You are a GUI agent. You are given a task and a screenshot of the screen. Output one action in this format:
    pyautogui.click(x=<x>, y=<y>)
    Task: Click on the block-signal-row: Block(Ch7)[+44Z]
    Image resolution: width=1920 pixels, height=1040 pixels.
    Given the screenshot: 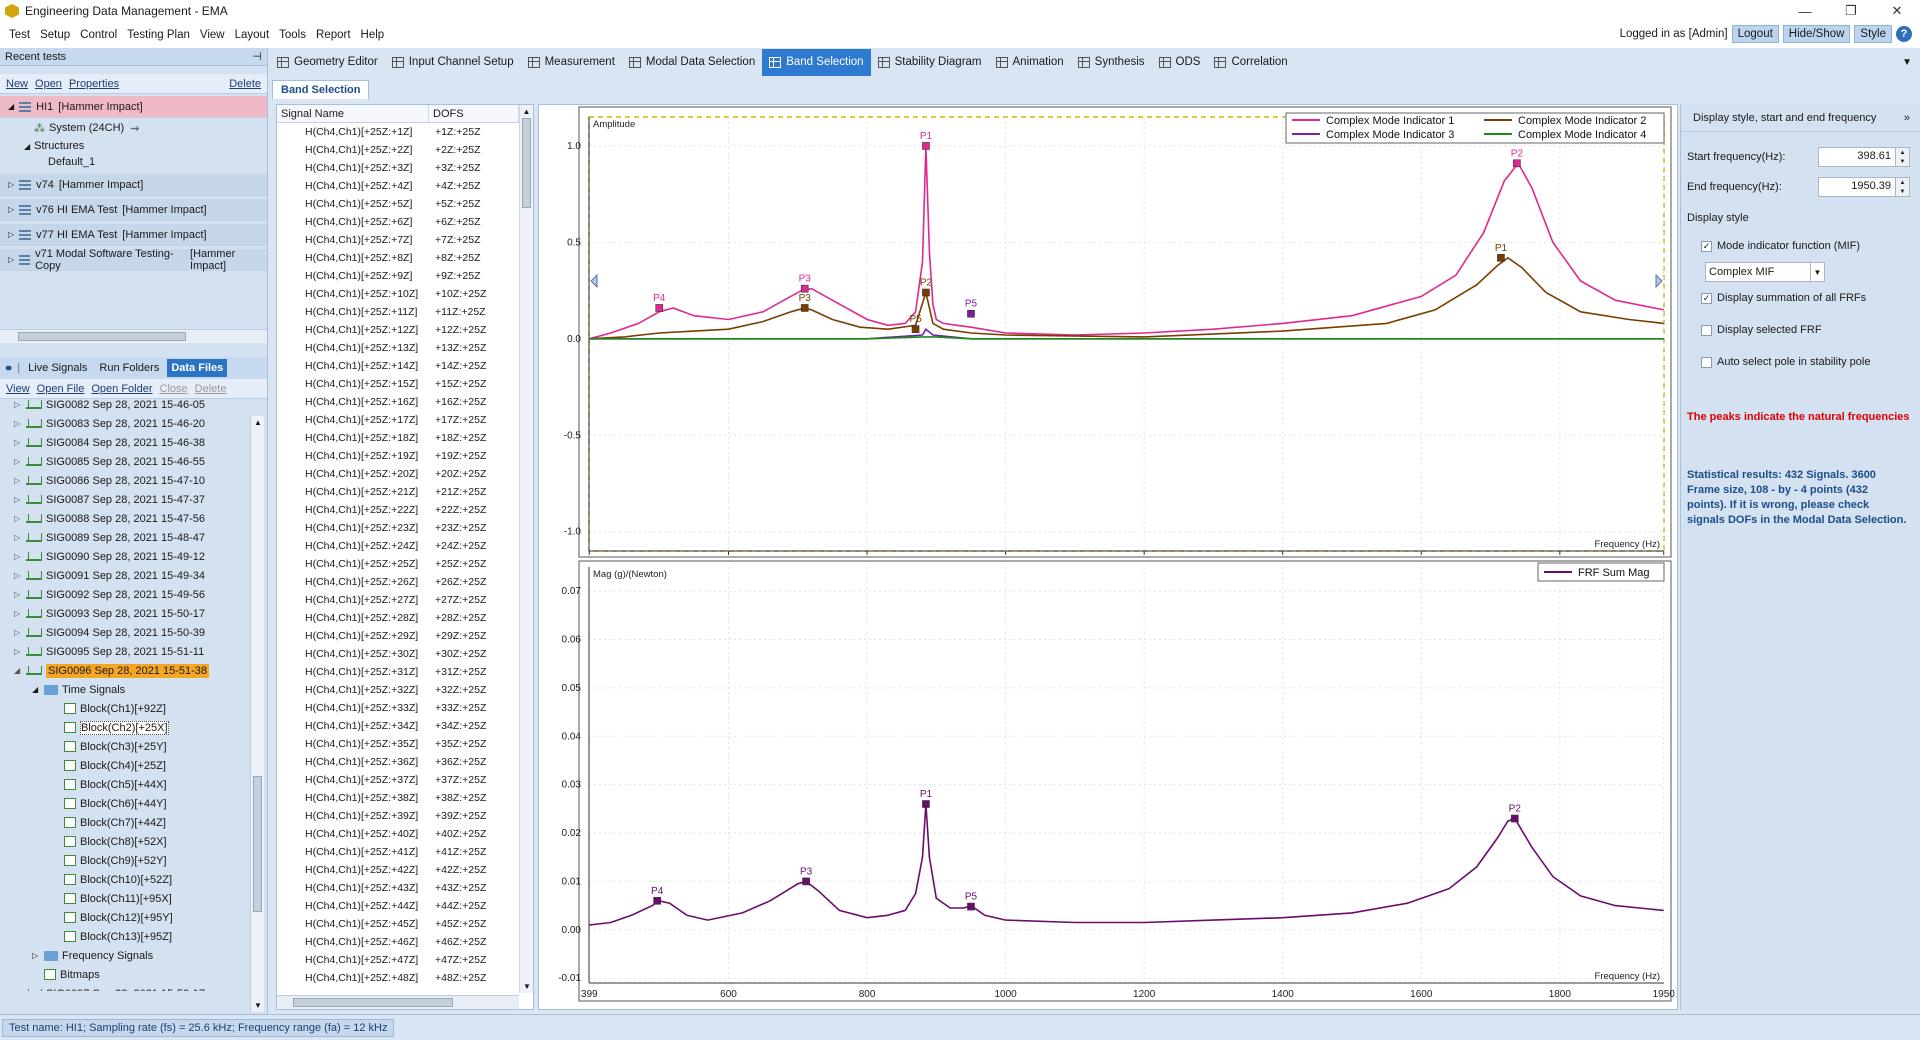 What is the action you would take?
    pyautogui.click(x=133, y=822)
    